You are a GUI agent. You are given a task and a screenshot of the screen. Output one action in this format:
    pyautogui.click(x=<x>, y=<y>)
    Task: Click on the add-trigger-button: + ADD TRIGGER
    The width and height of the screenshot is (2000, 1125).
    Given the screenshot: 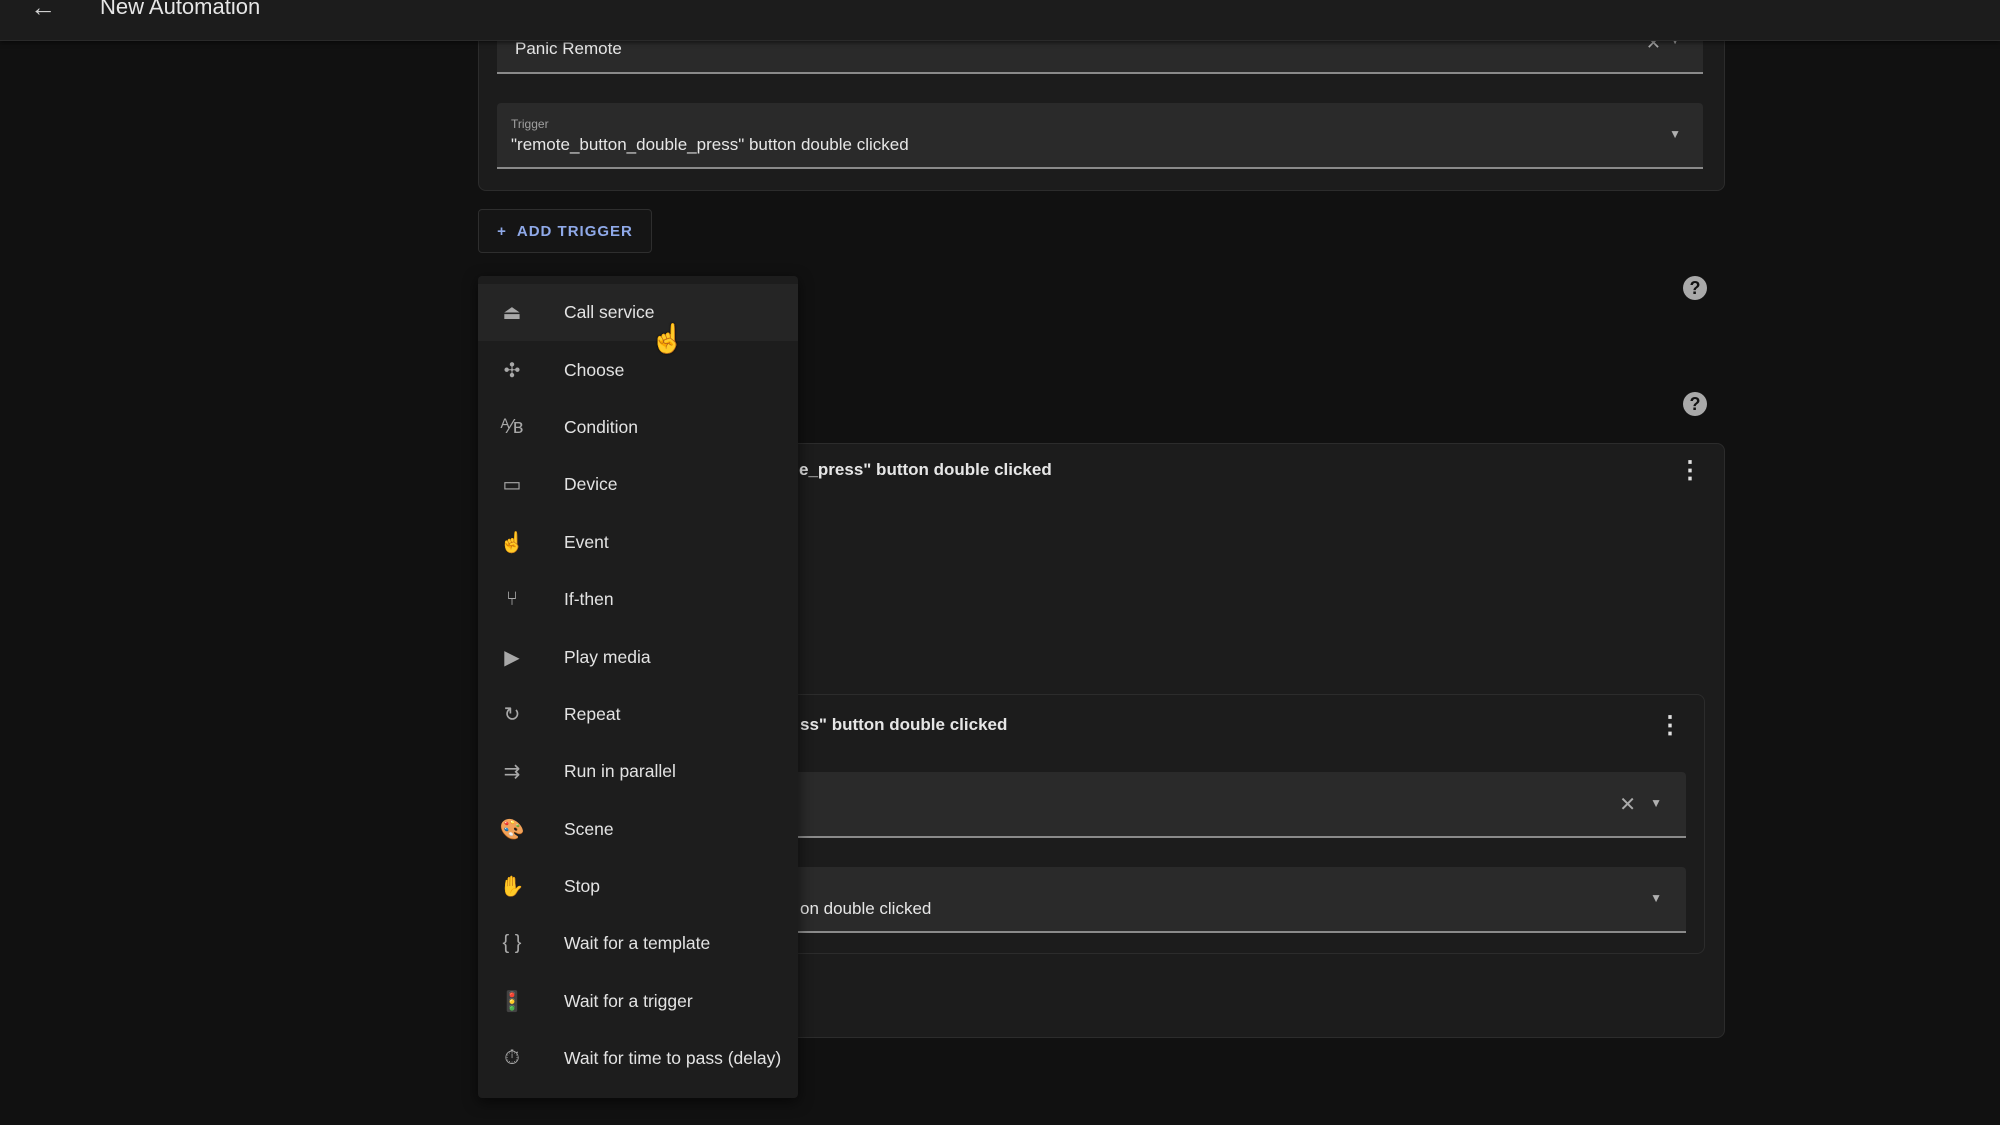 What is the action you would take?
    pyautogui.click(x=565, y=231)
    